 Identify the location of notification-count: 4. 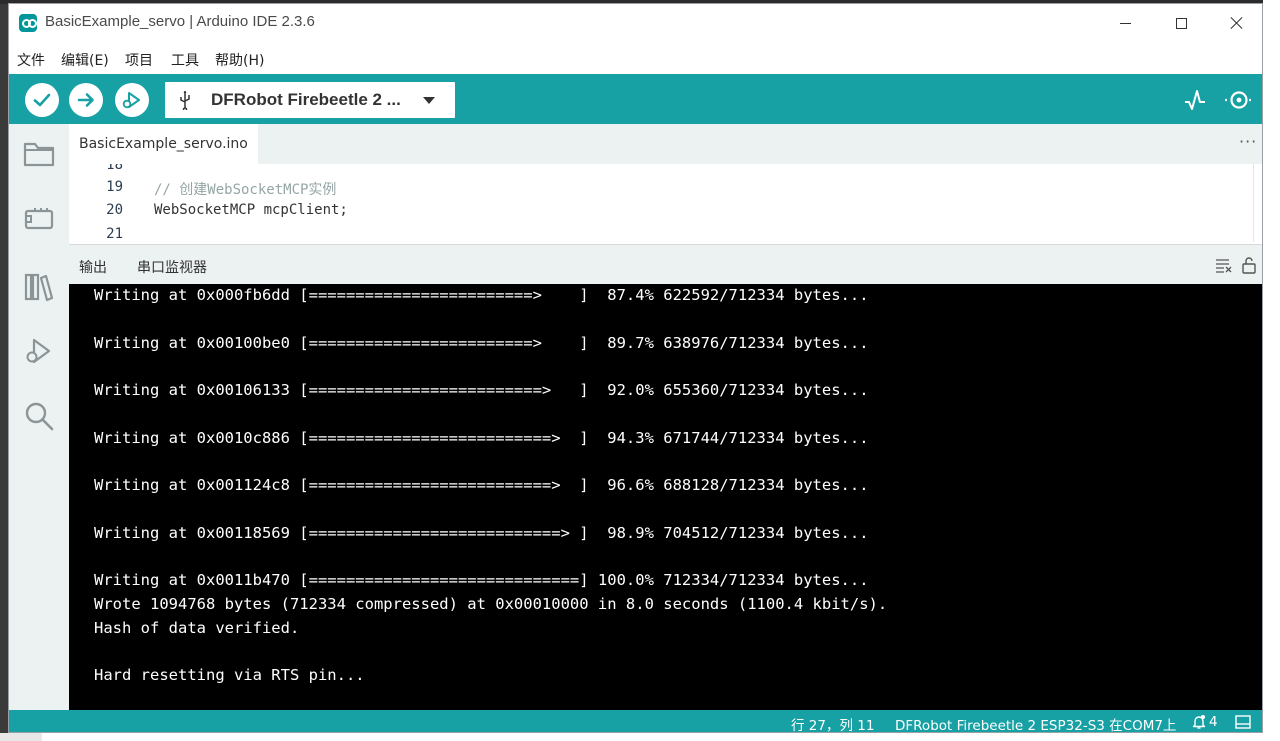
(1213, 722).